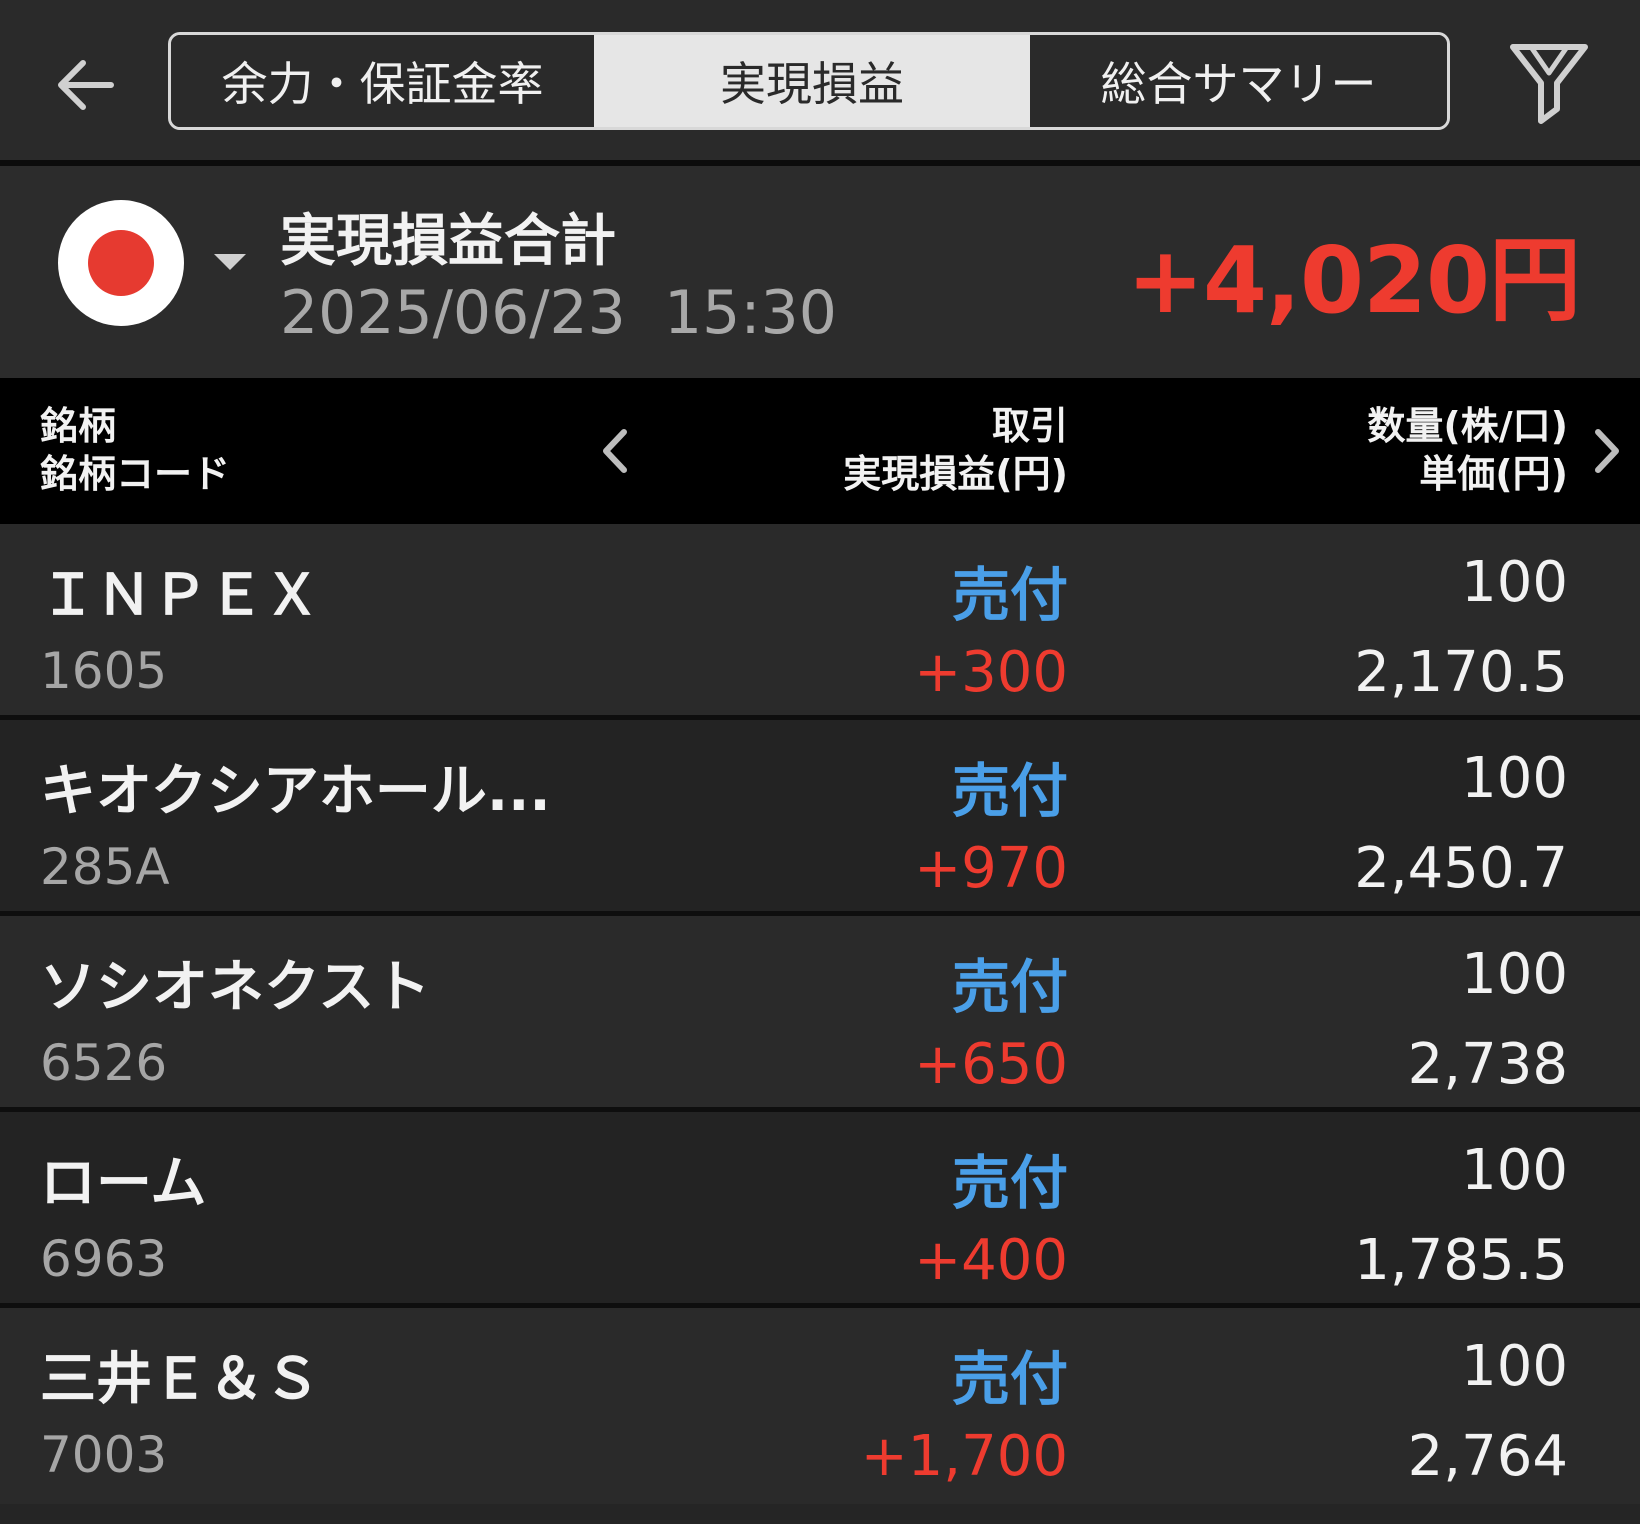 The image size is (1640, 1524). Describe the element at coordinates (123, 1183) in the screenshot. I see `stock-name: ローム` at that location.